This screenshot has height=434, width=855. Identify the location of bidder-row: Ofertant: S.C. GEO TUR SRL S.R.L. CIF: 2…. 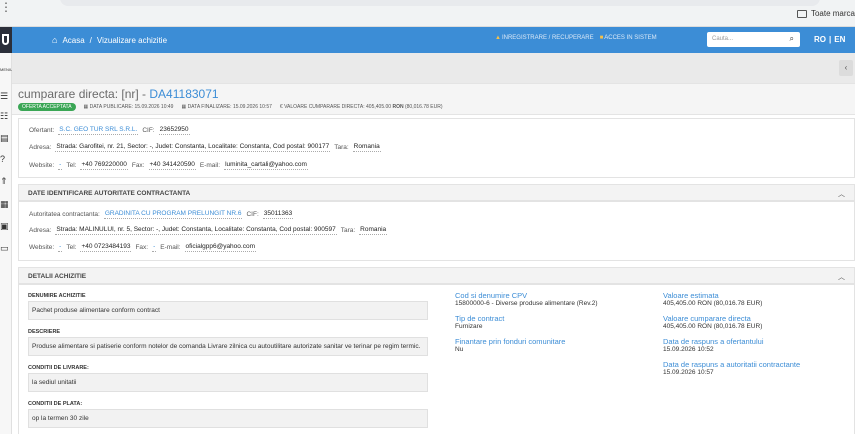
(109, 130).